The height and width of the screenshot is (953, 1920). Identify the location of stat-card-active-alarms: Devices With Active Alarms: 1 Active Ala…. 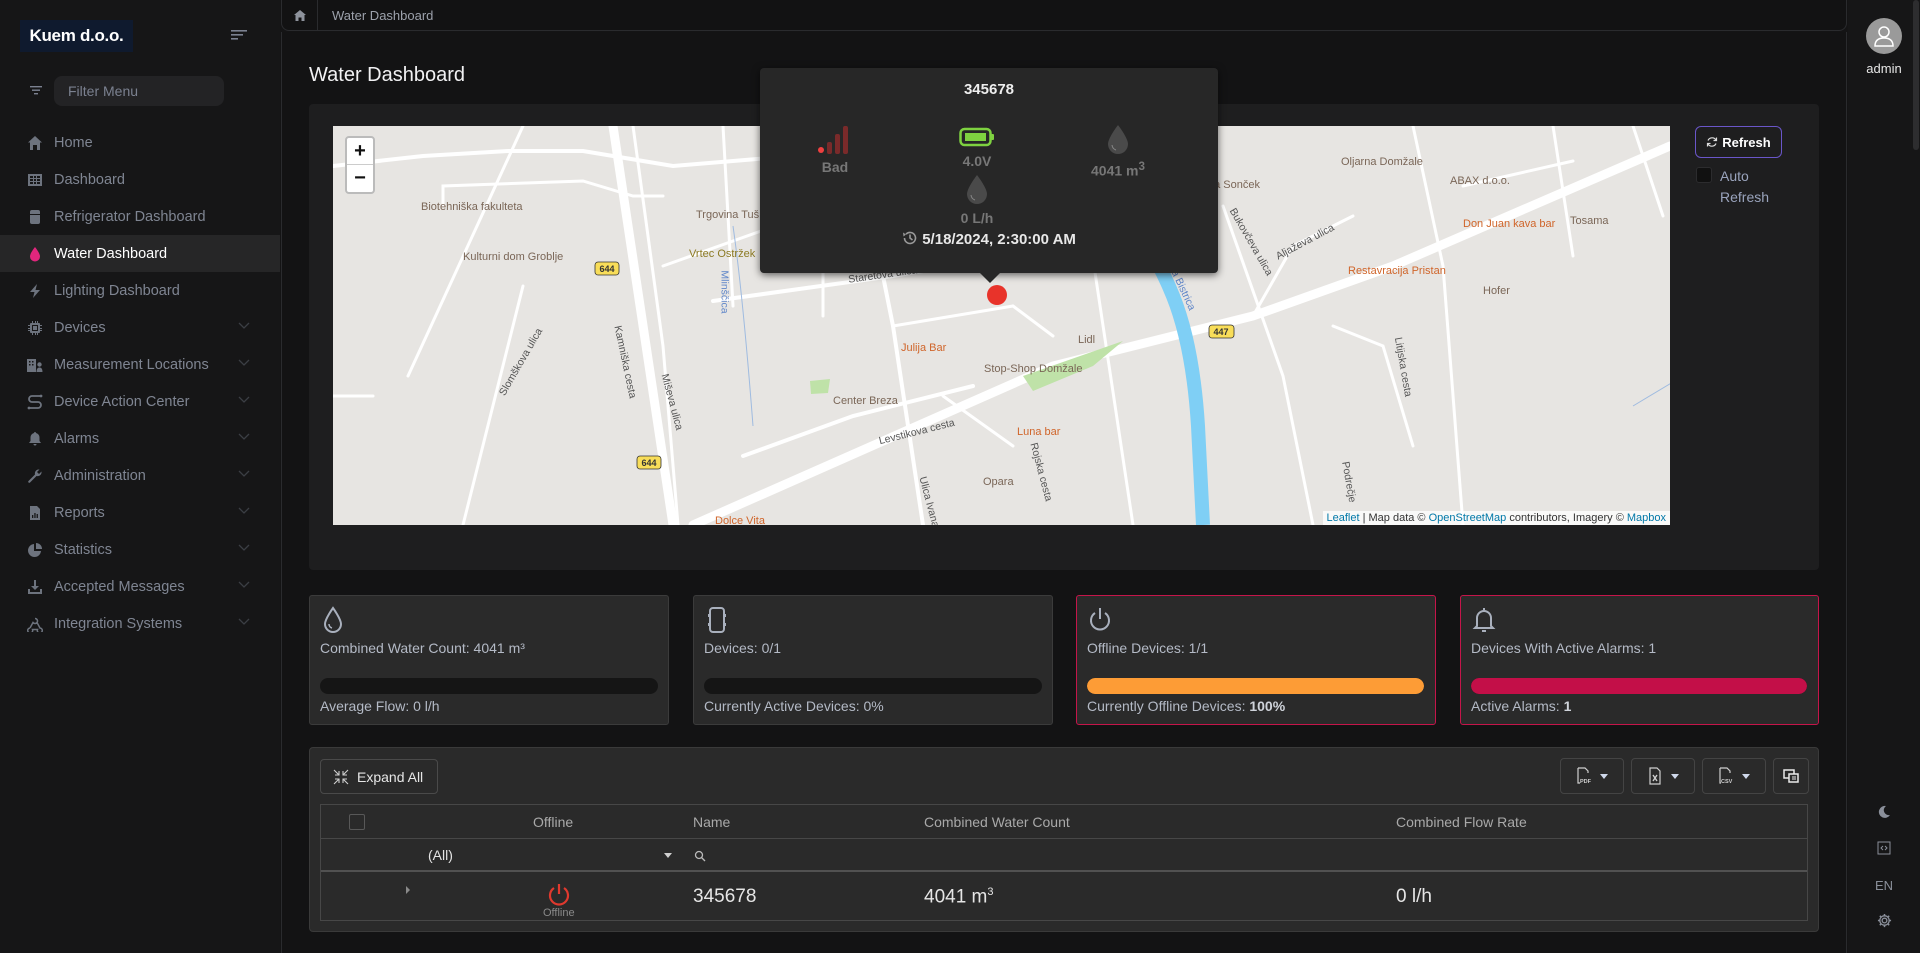
(1639, 660).